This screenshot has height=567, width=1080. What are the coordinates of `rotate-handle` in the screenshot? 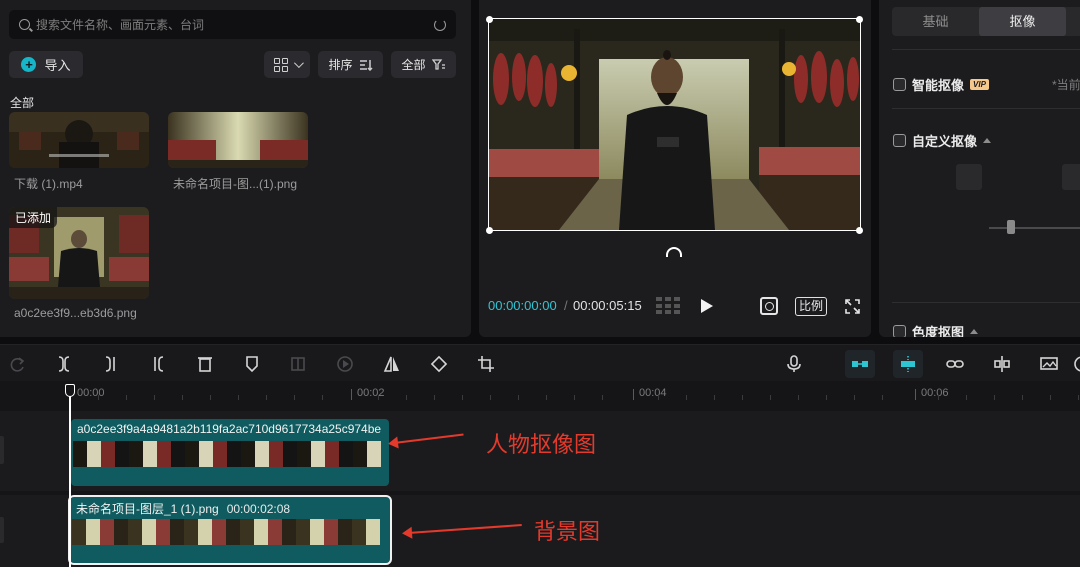 It's located at (674, 252).